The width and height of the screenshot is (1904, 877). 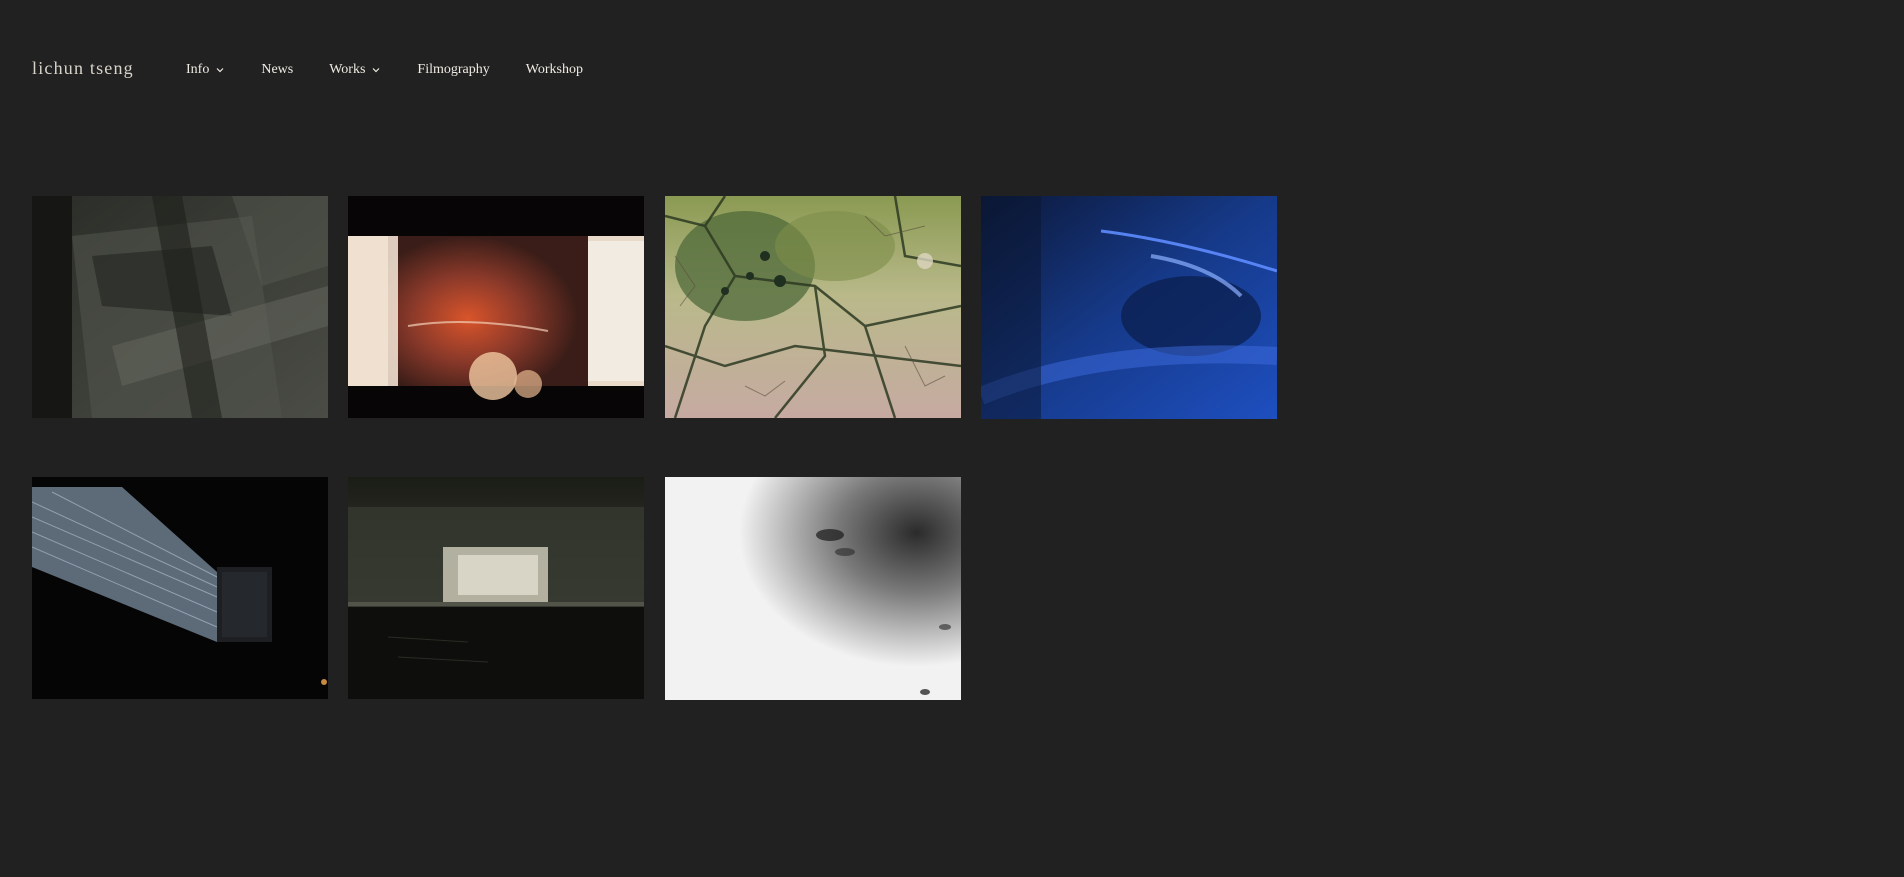 I want to click on site-title: lichun tseng, so click(x=83, y=68).